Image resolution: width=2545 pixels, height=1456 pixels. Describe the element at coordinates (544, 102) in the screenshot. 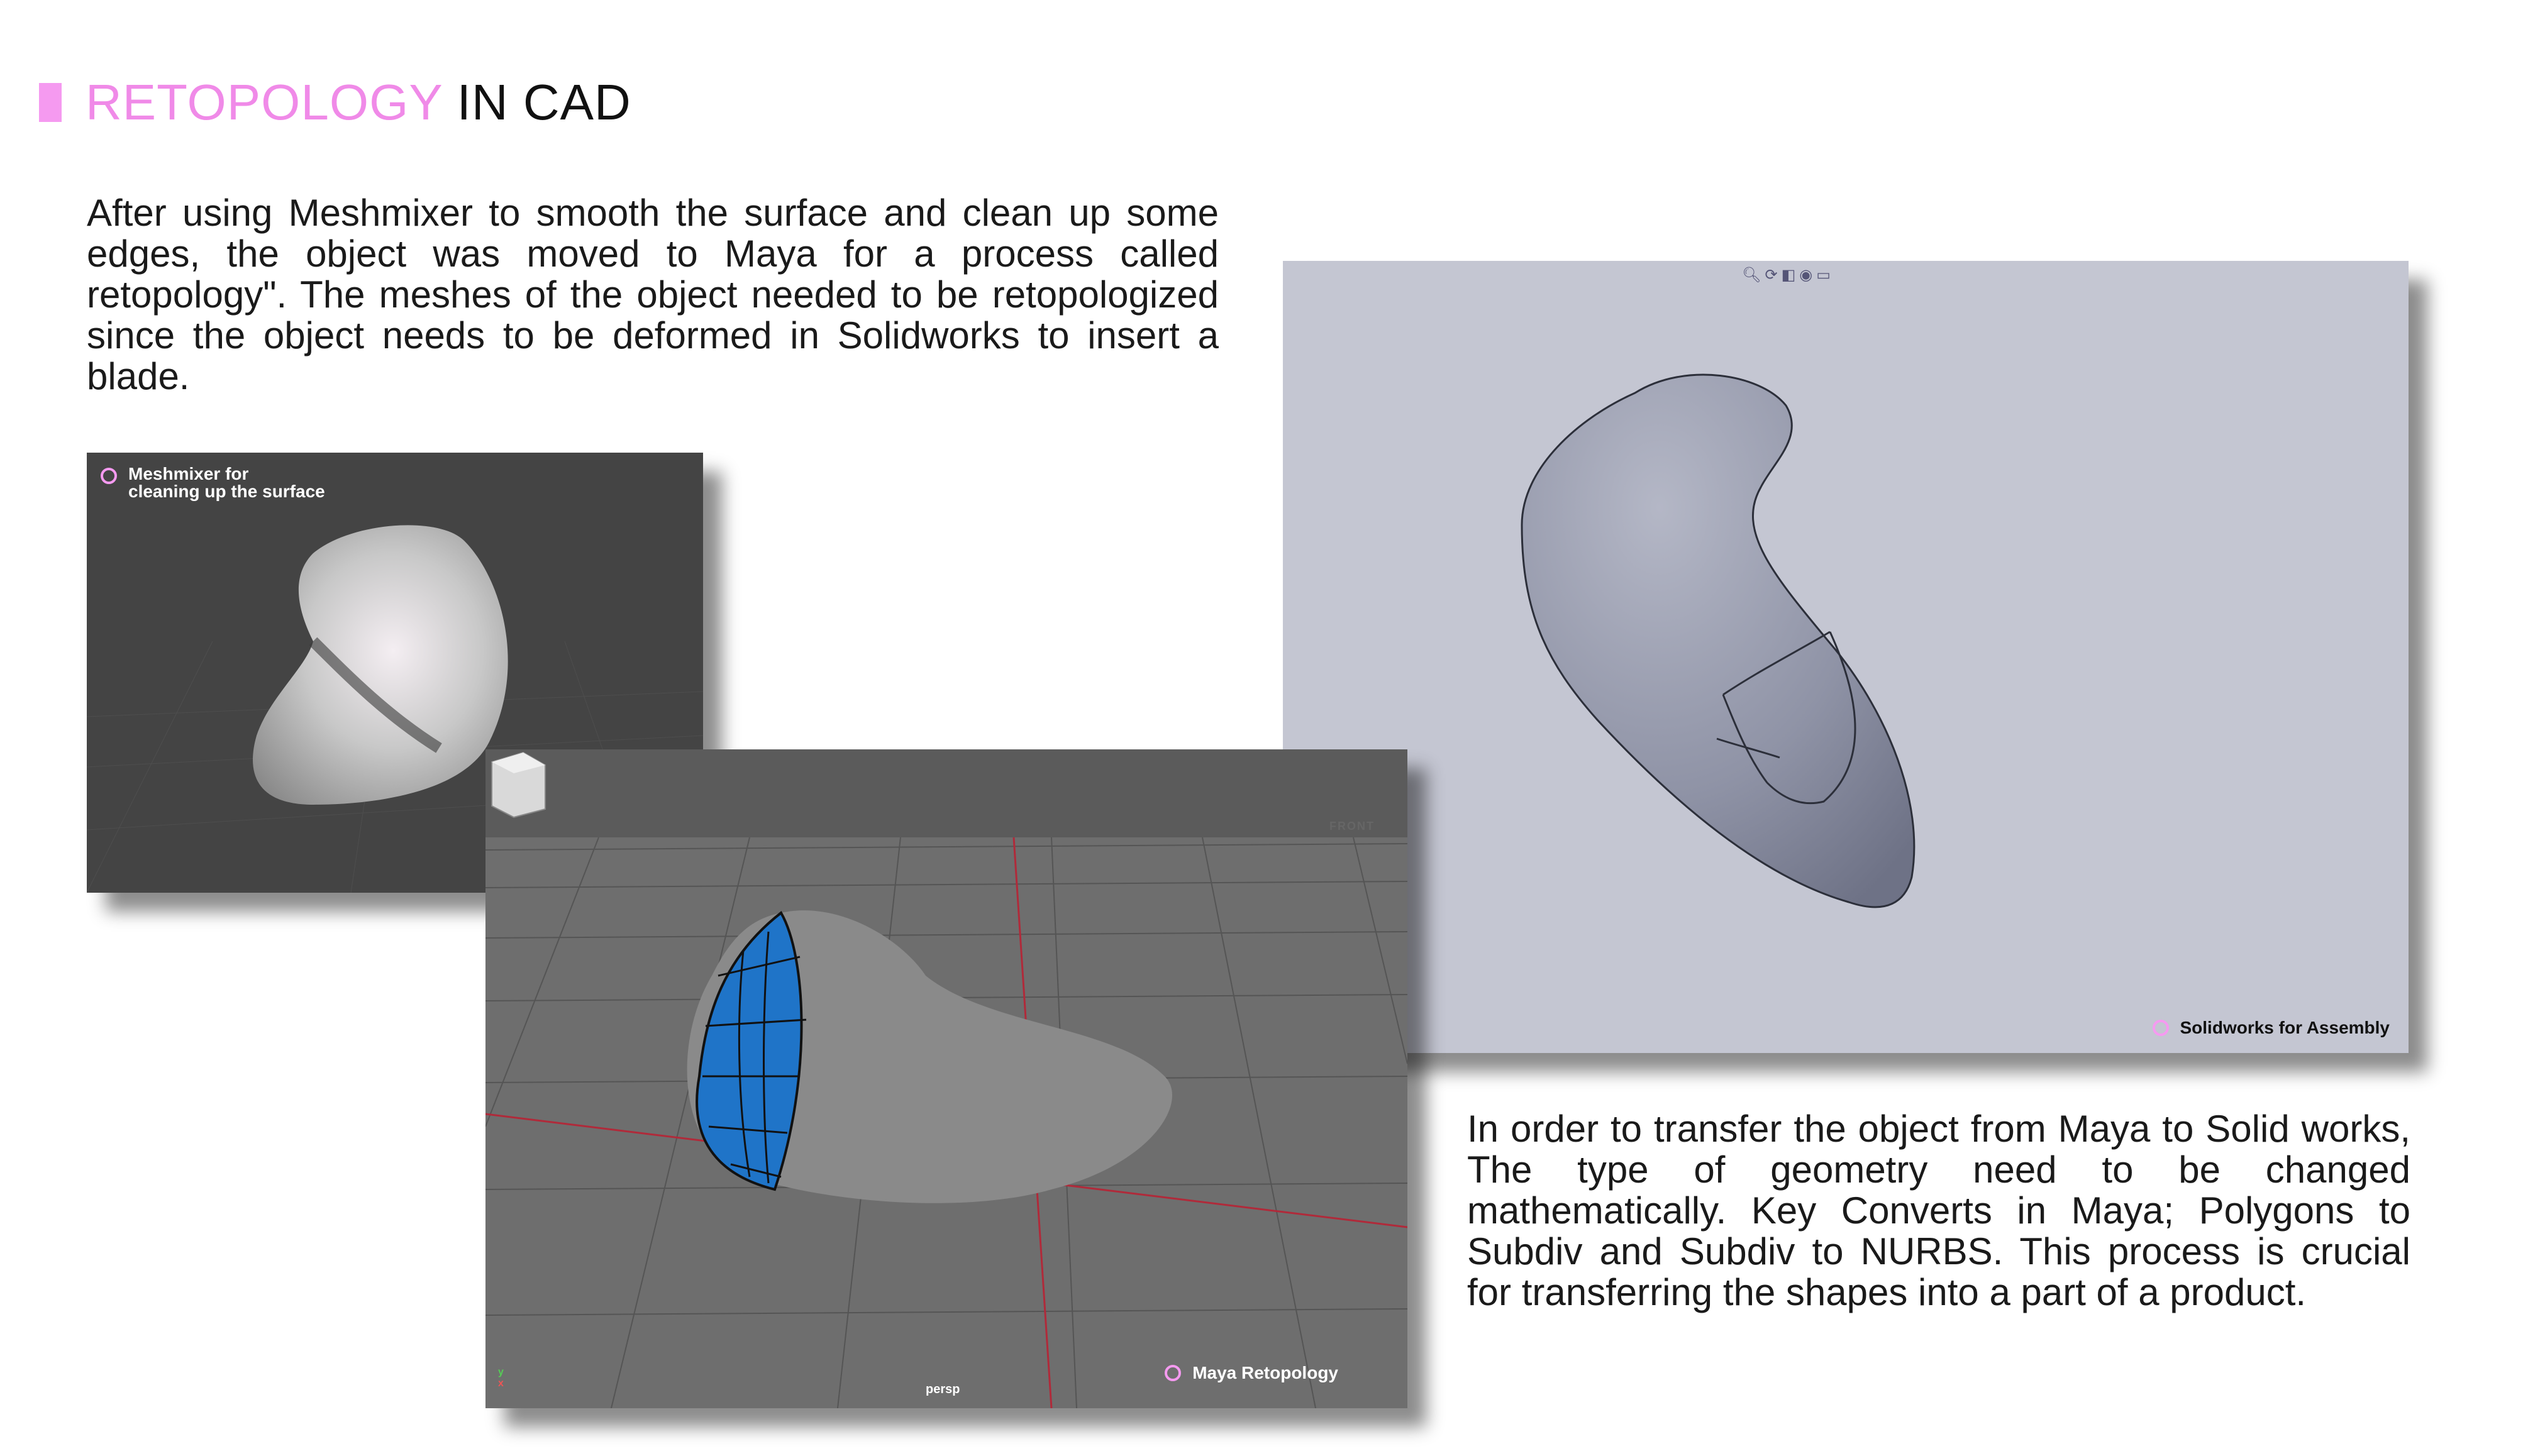

I see `title-rest: IN CAD` at that location.